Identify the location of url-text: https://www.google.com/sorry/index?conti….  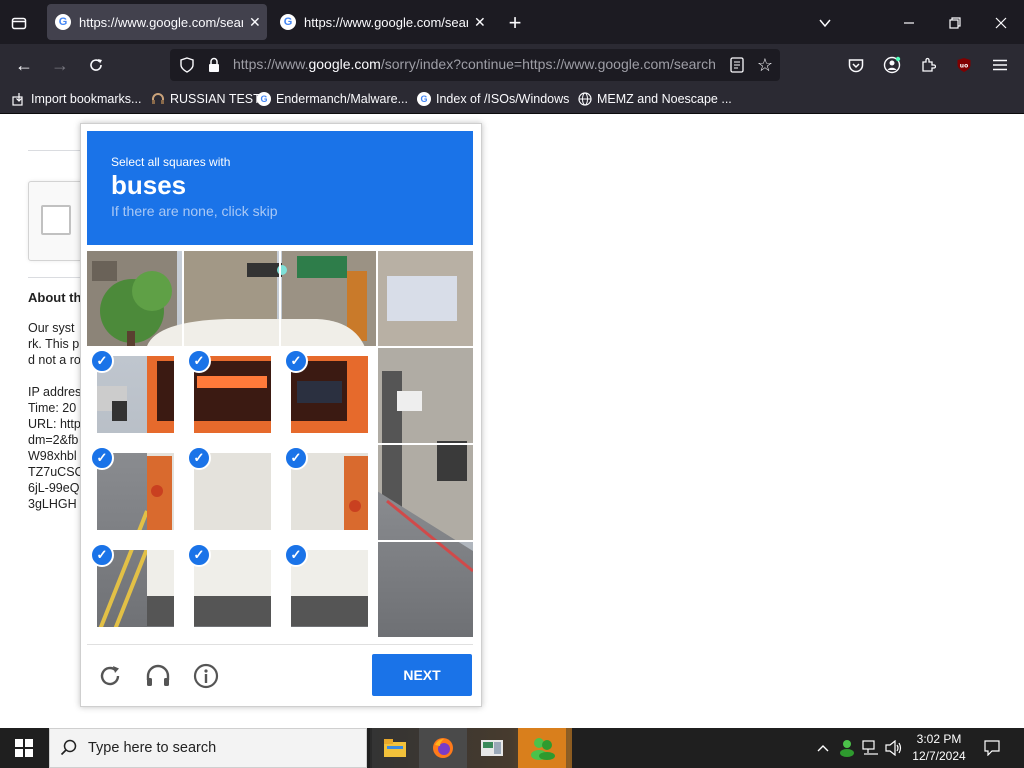
(475, 65).